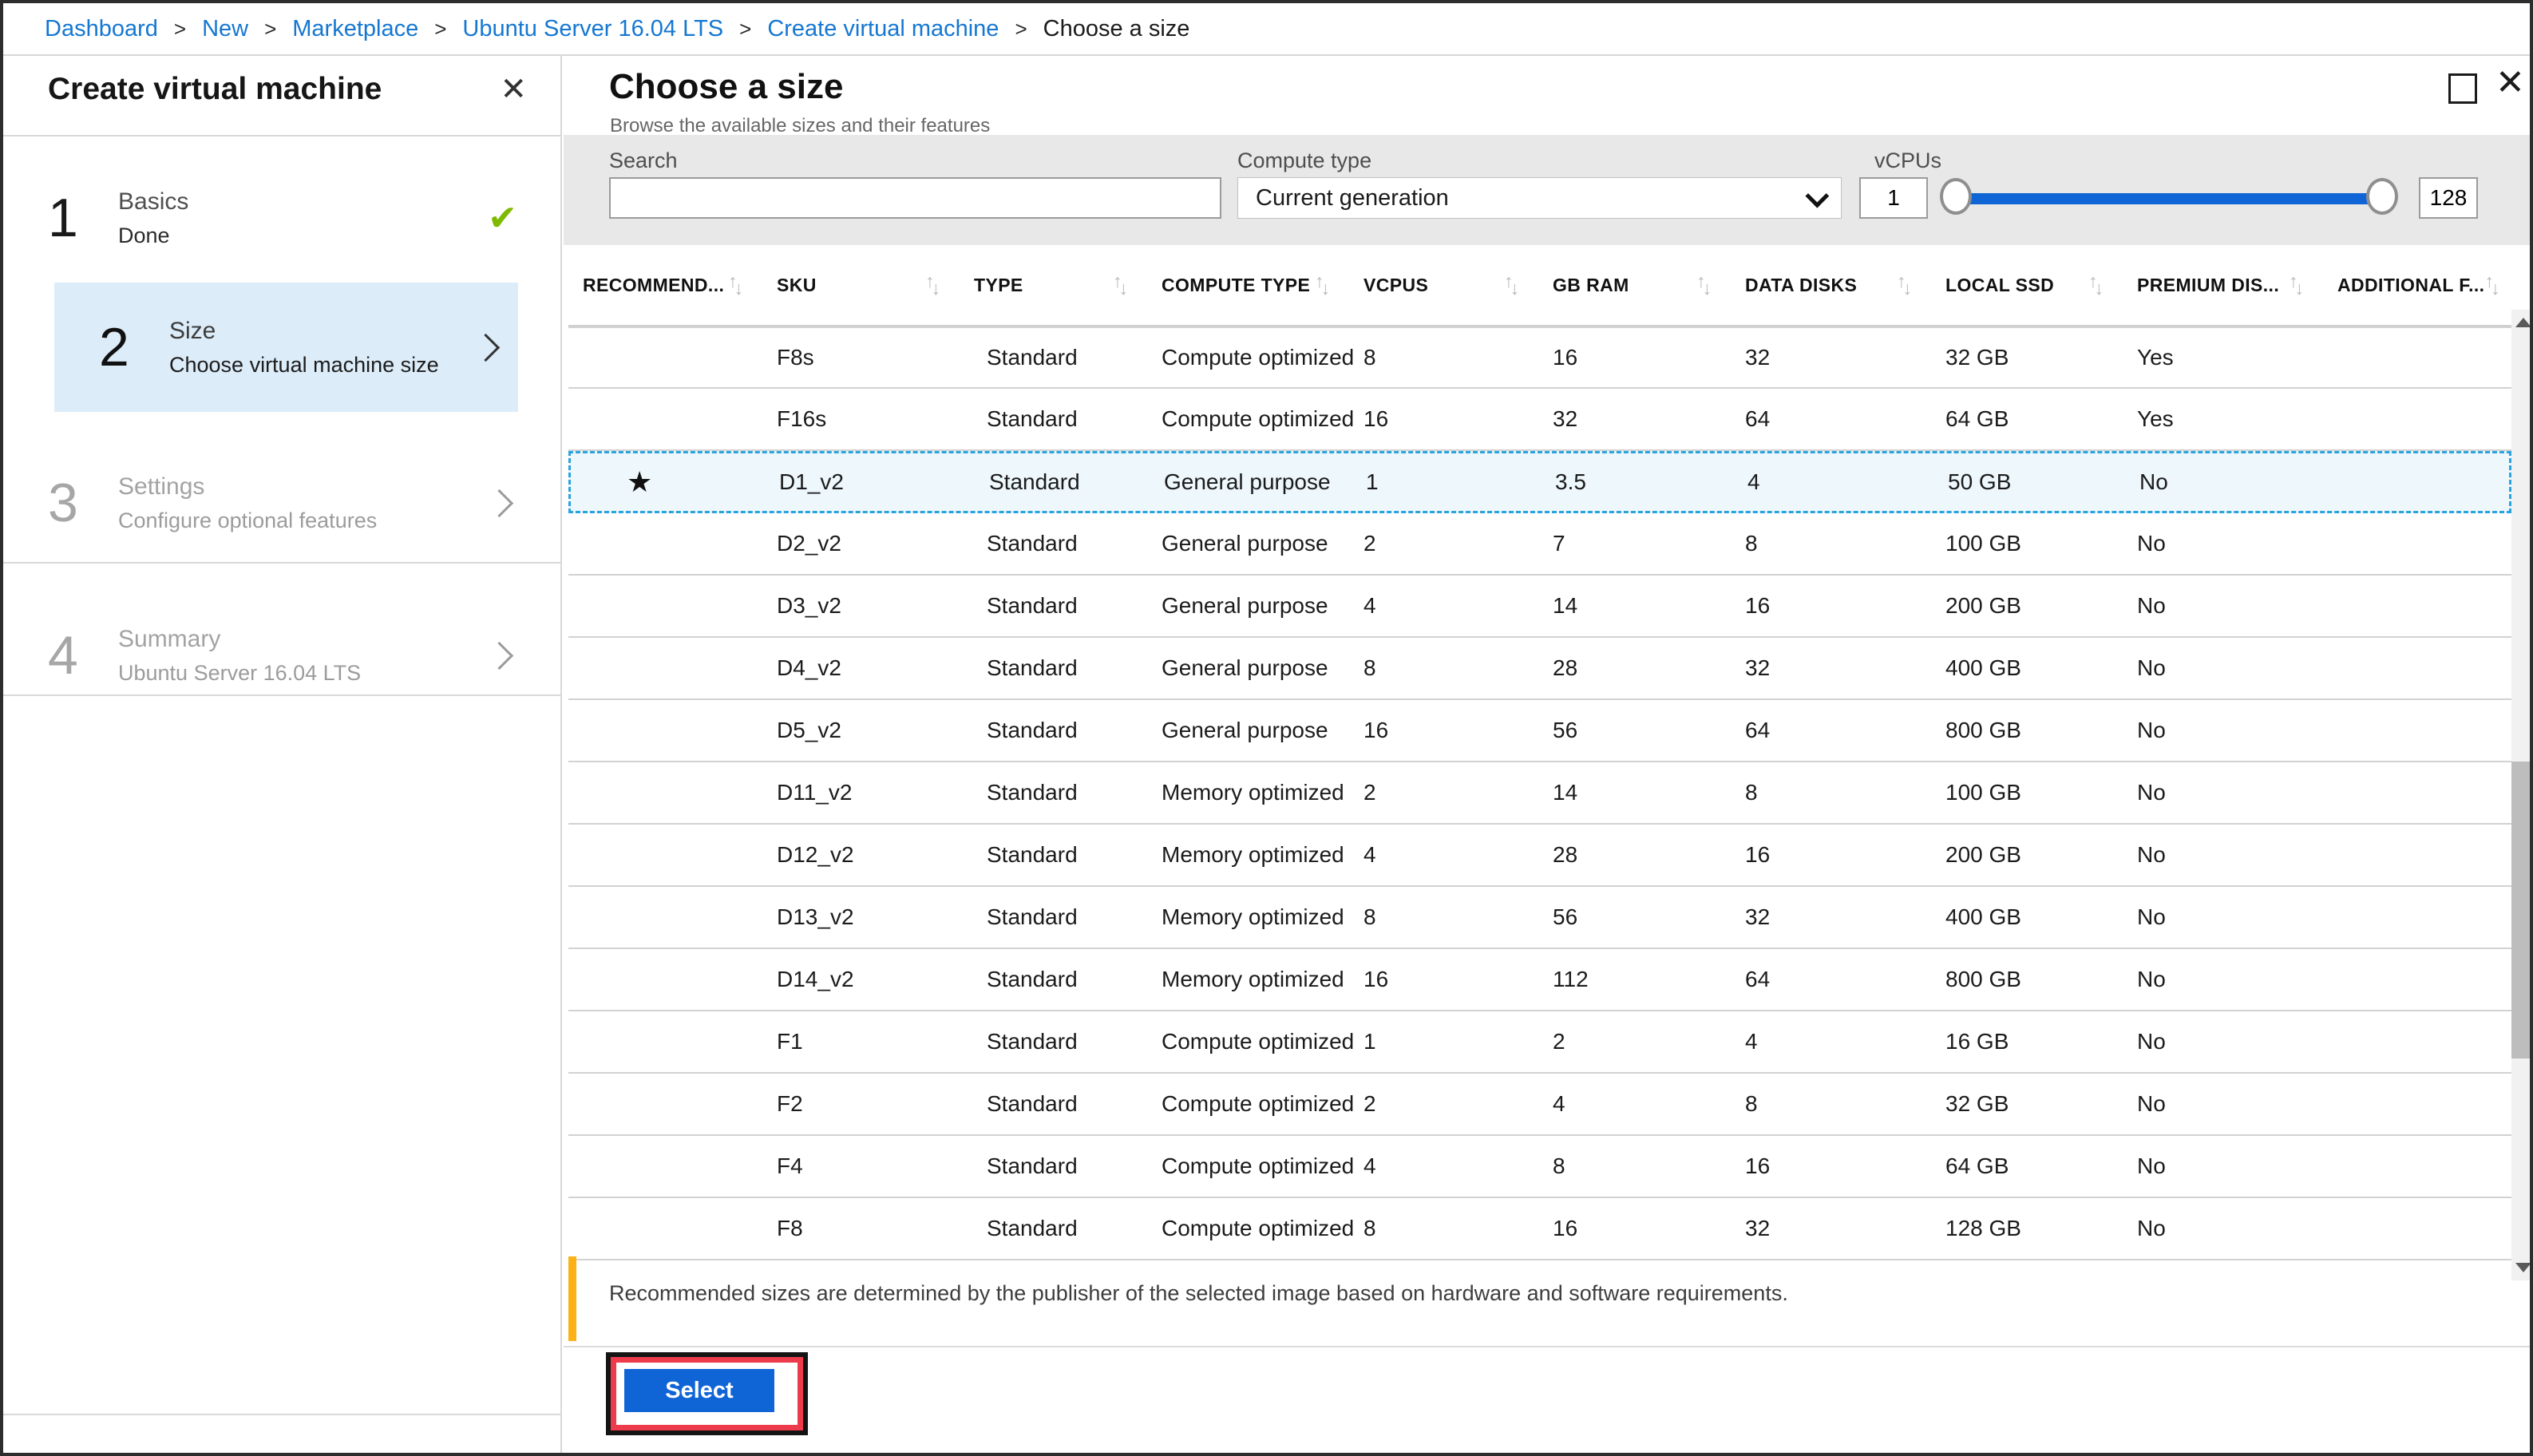 This screenshot has width=2533, height=1456. What do you see at coordinates (1539, 1229) in the screenshot?
I see `table-row: F8 Standard Compute optimized 8 16 32 128 GB No` at bounding box center [1539, 1229].